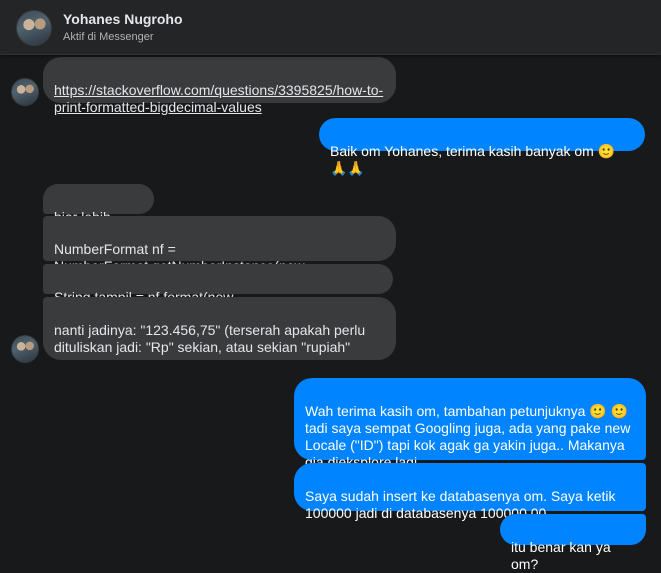  Describe the element at coordinates (561, 555) in the screenshot. I see `message-text: itu benar kan ya om?` at that location.